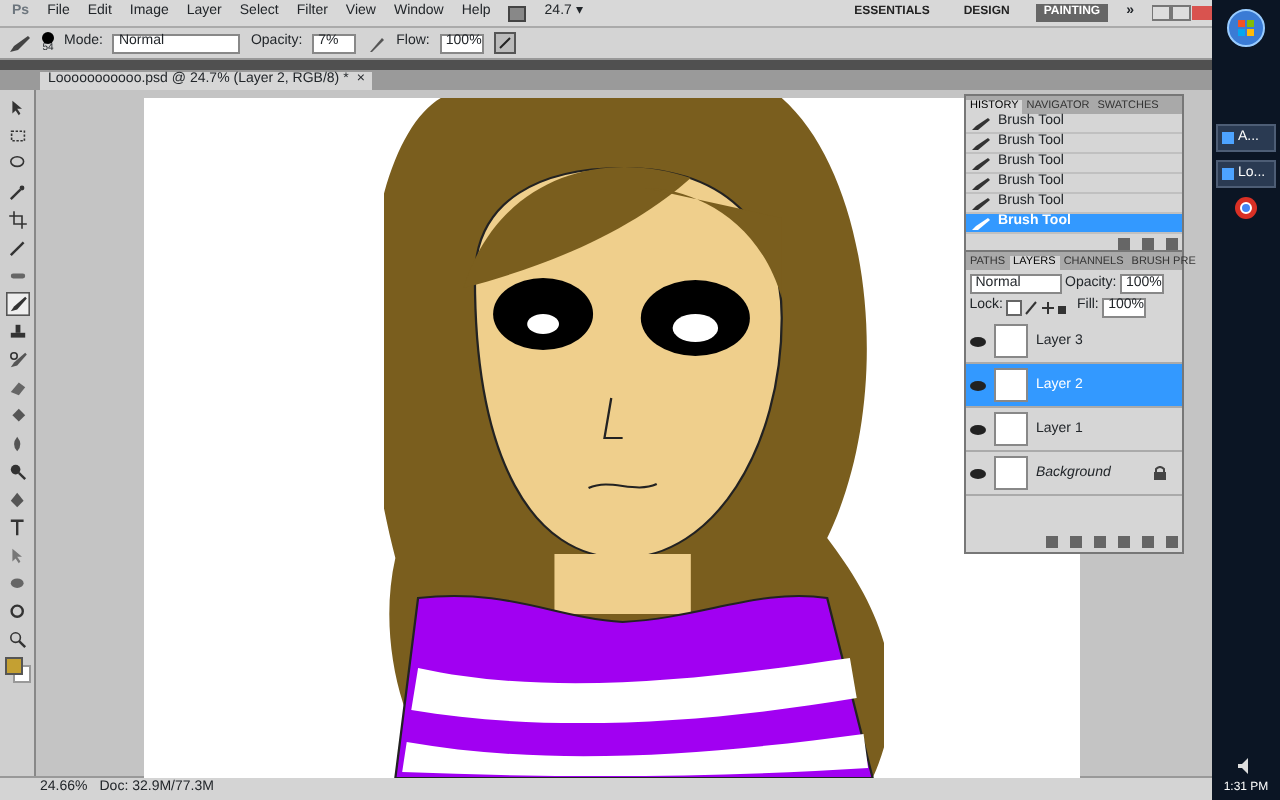 The height and width of the screenshot is (800, 1280). Describe the element at coordinates (17, 500) in the screenshot. I see `pen-tool-icon` at that location.